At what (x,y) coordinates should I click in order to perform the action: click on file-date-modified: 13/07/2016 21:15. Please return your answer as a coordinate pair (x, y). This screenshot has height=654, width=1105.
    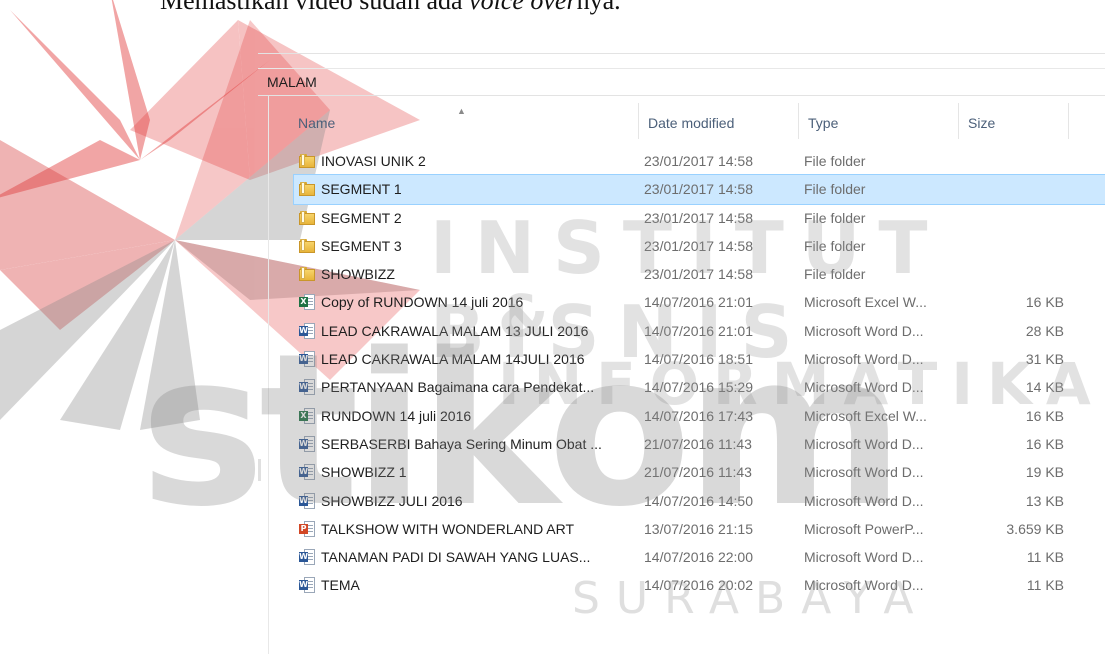
    Looking at the image, I should click on (698, 528).